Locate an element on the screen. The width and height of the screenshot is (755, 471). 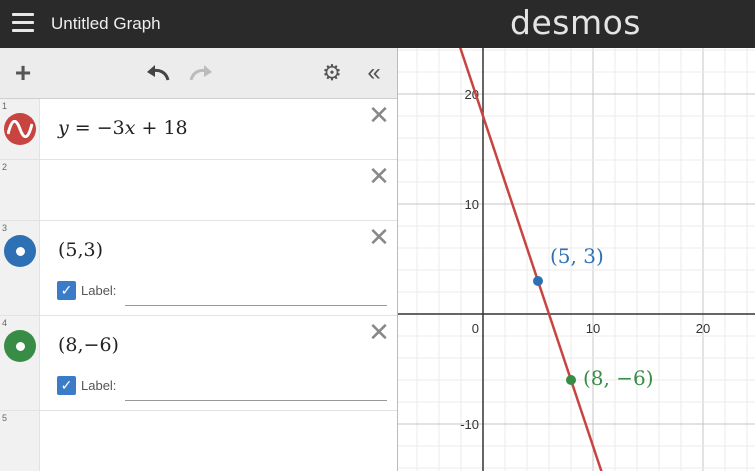
line-number: 2 is located at coordinates (5, 167).